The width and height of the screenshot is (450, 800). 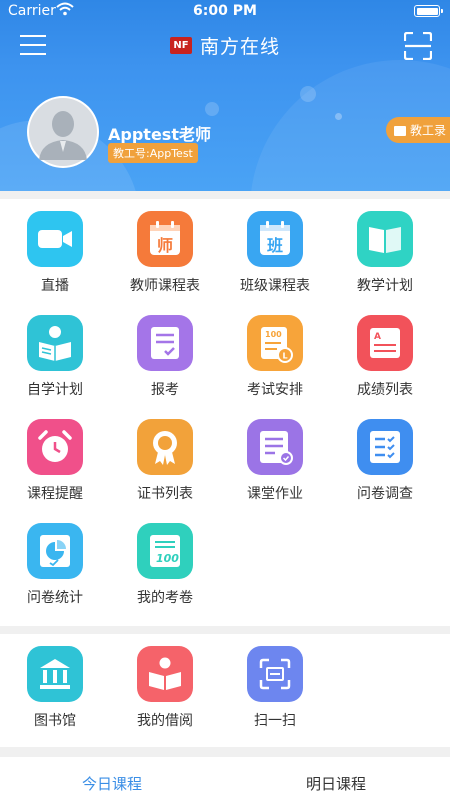 I want to click on app-exam-schedule: 100 L 考试安排, so click(x=275, y=355).